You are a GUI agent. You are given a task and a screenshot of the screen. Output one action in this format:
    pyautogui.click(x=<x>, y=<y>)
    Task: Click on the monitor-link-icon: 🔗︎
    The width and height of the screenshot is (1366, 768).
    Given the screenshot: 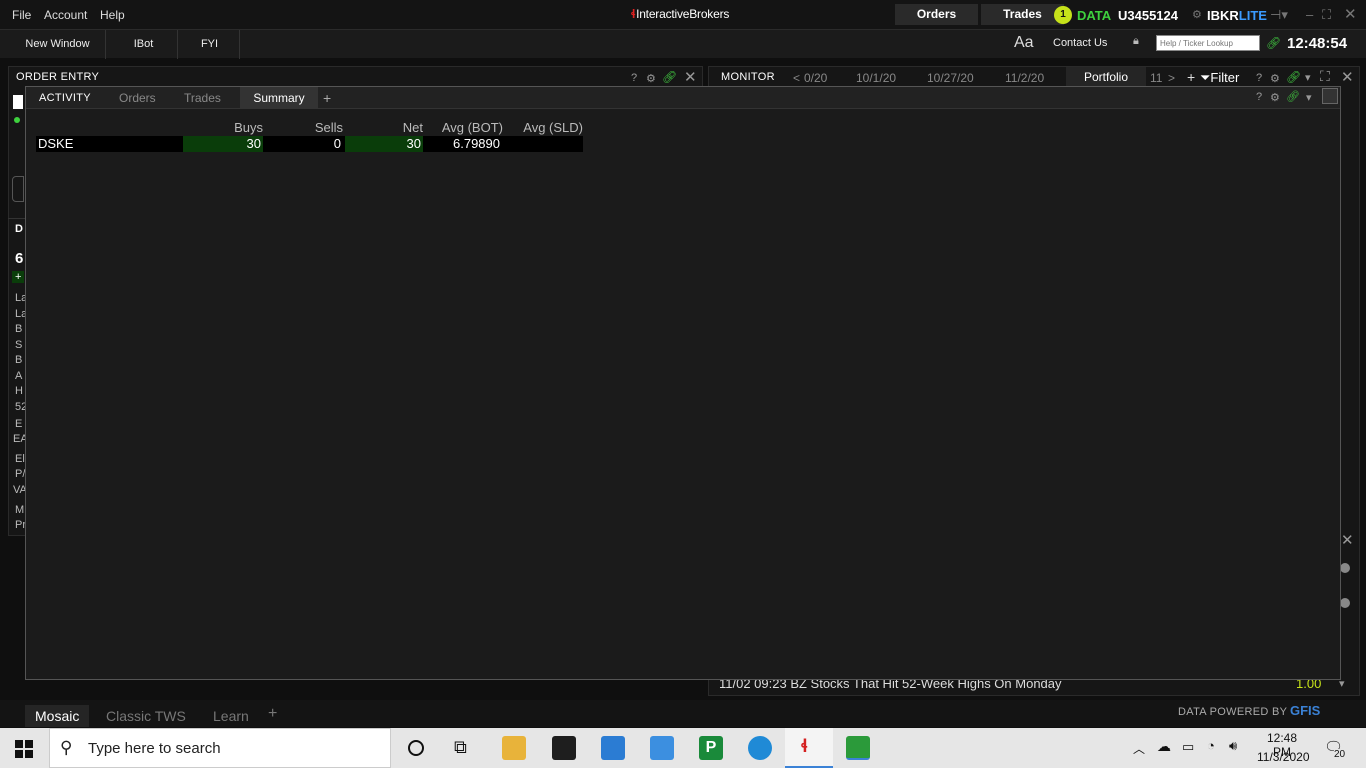 What is the action you would take?
    pyautogui.click(x=1293, y=77)
    